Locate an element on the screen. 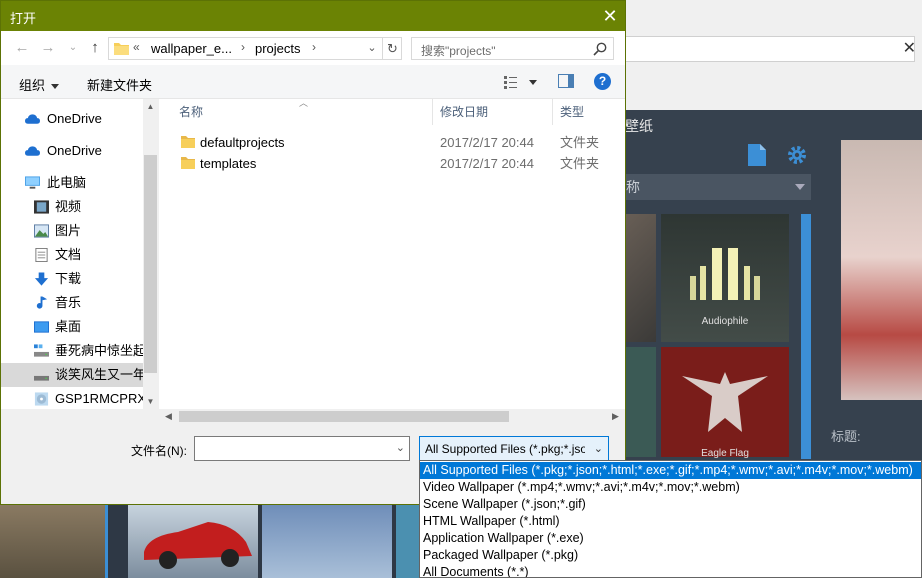 This screenshot has height=578, width=922. search-icon is located at coordinates (600, 49).